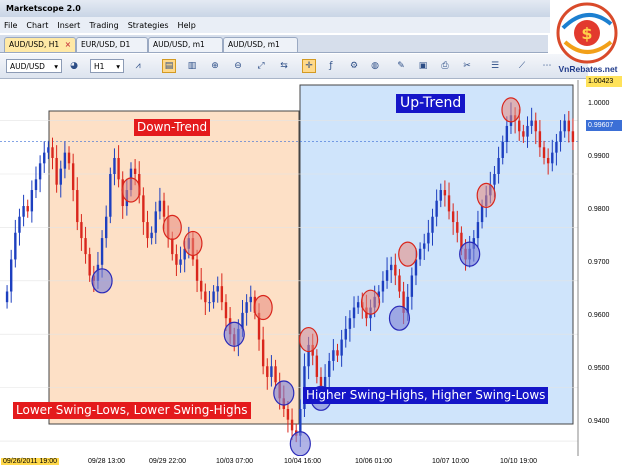  I want to click on image-icon: ▣, so click(423, 66).